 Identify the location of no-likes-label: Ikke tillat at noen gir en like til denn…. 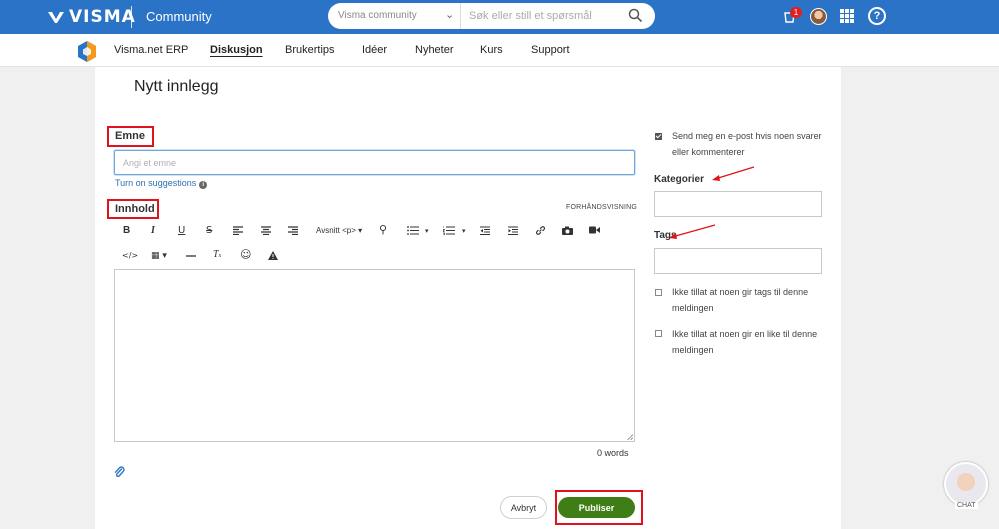
(745, 342).